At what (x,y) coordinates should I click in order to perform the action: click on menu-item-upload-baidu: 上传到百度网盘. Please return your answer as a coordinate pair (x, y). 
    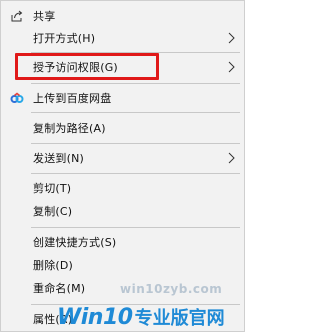
    Looking at the image, I should click on (122, 98).